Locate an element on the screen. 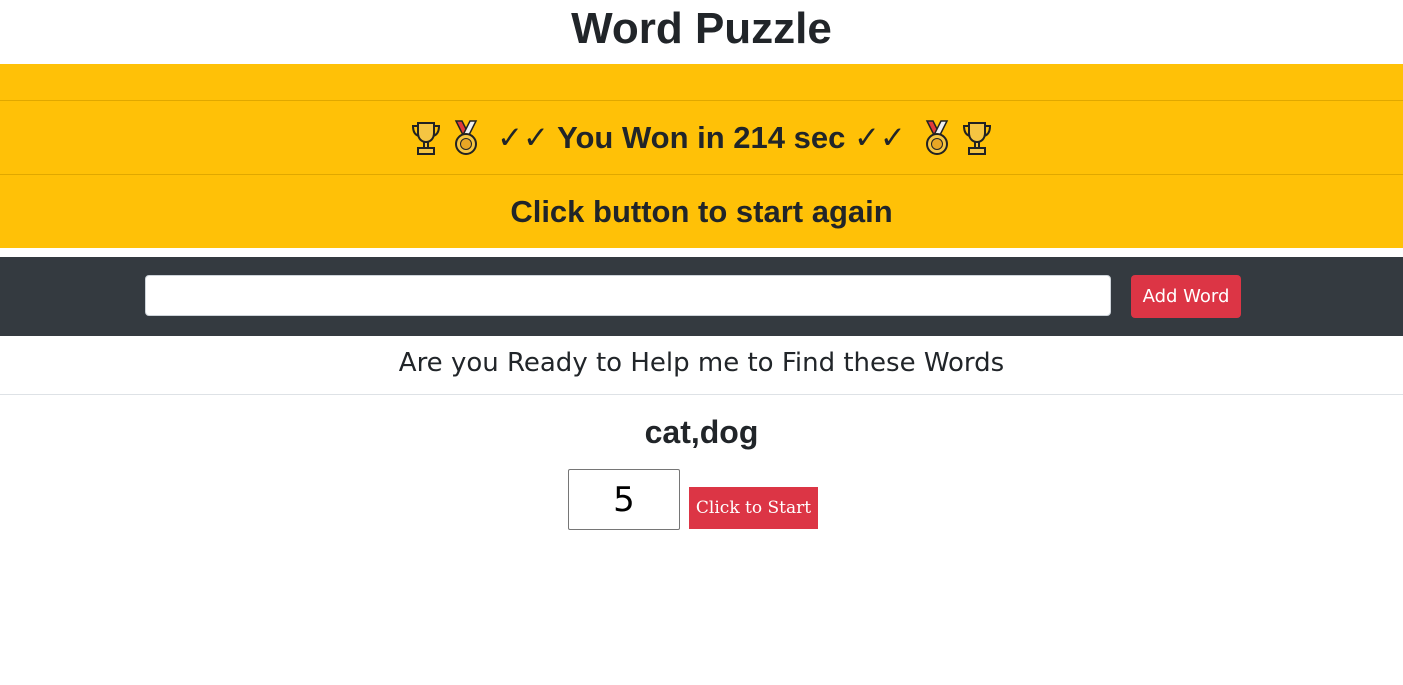  won-message: ✓✓ You Won in 214 sec ✓✓ is located at coordinates (701, 138).